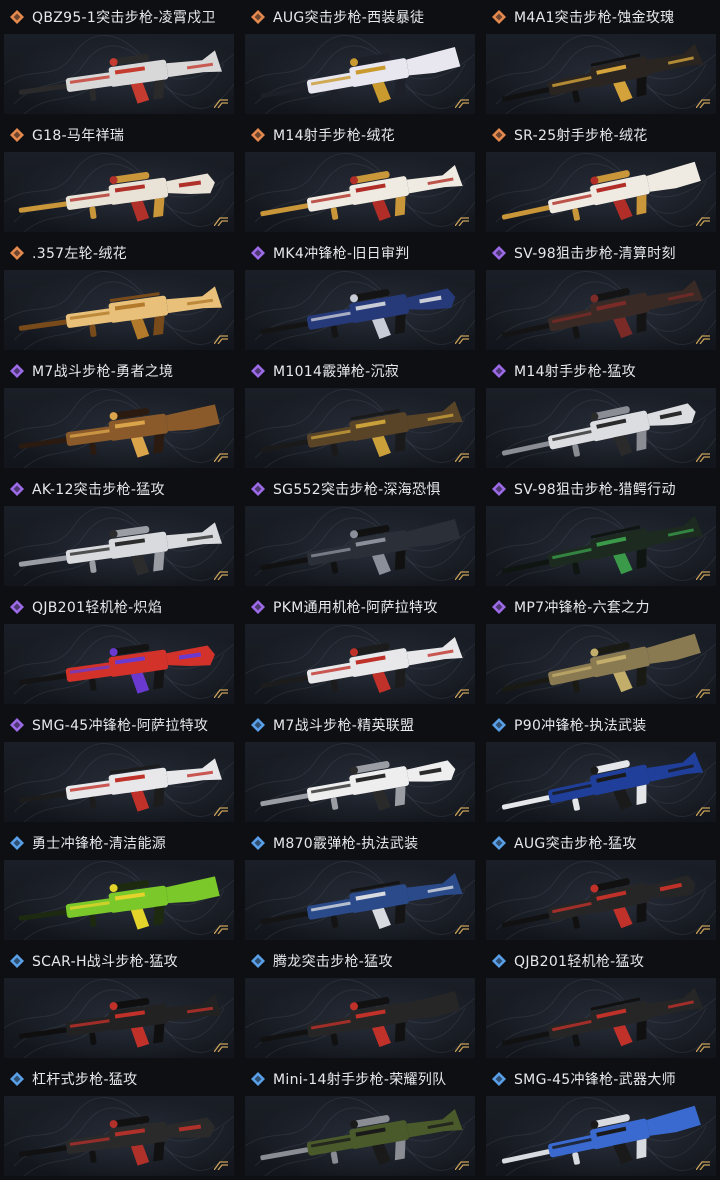 The image size is (720, 1180). I want to click on skin-name: M4A1突击步枪-蚀金玫瑰, so click(594, 18).